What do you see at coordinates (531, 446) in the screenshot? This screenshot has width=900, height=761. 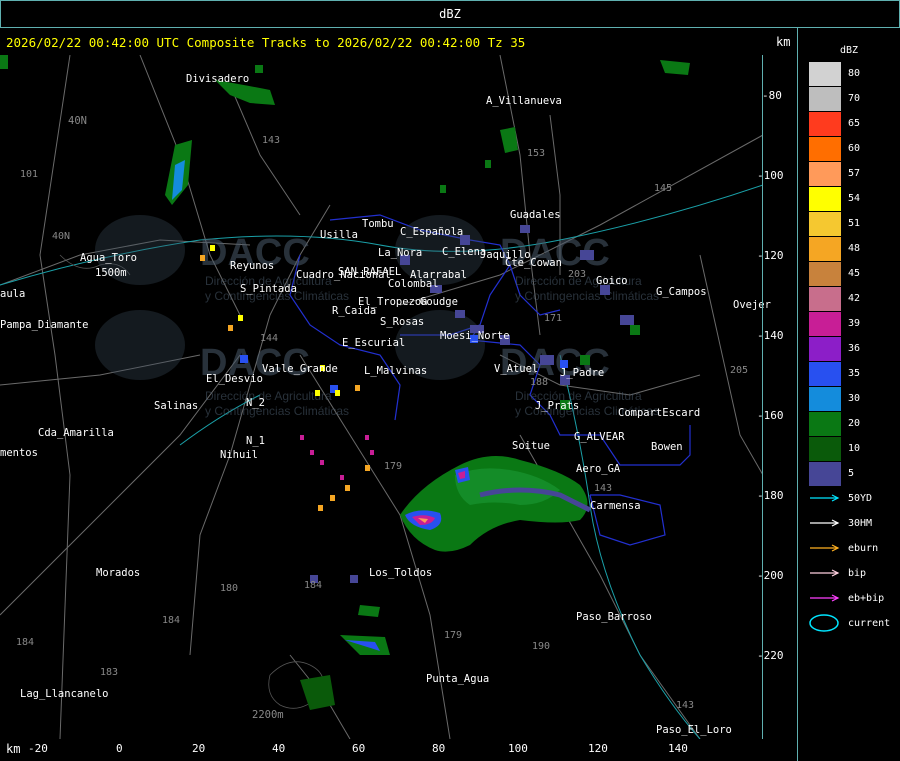 I see `place-label: Soitue` at bounding box center [531, 446].